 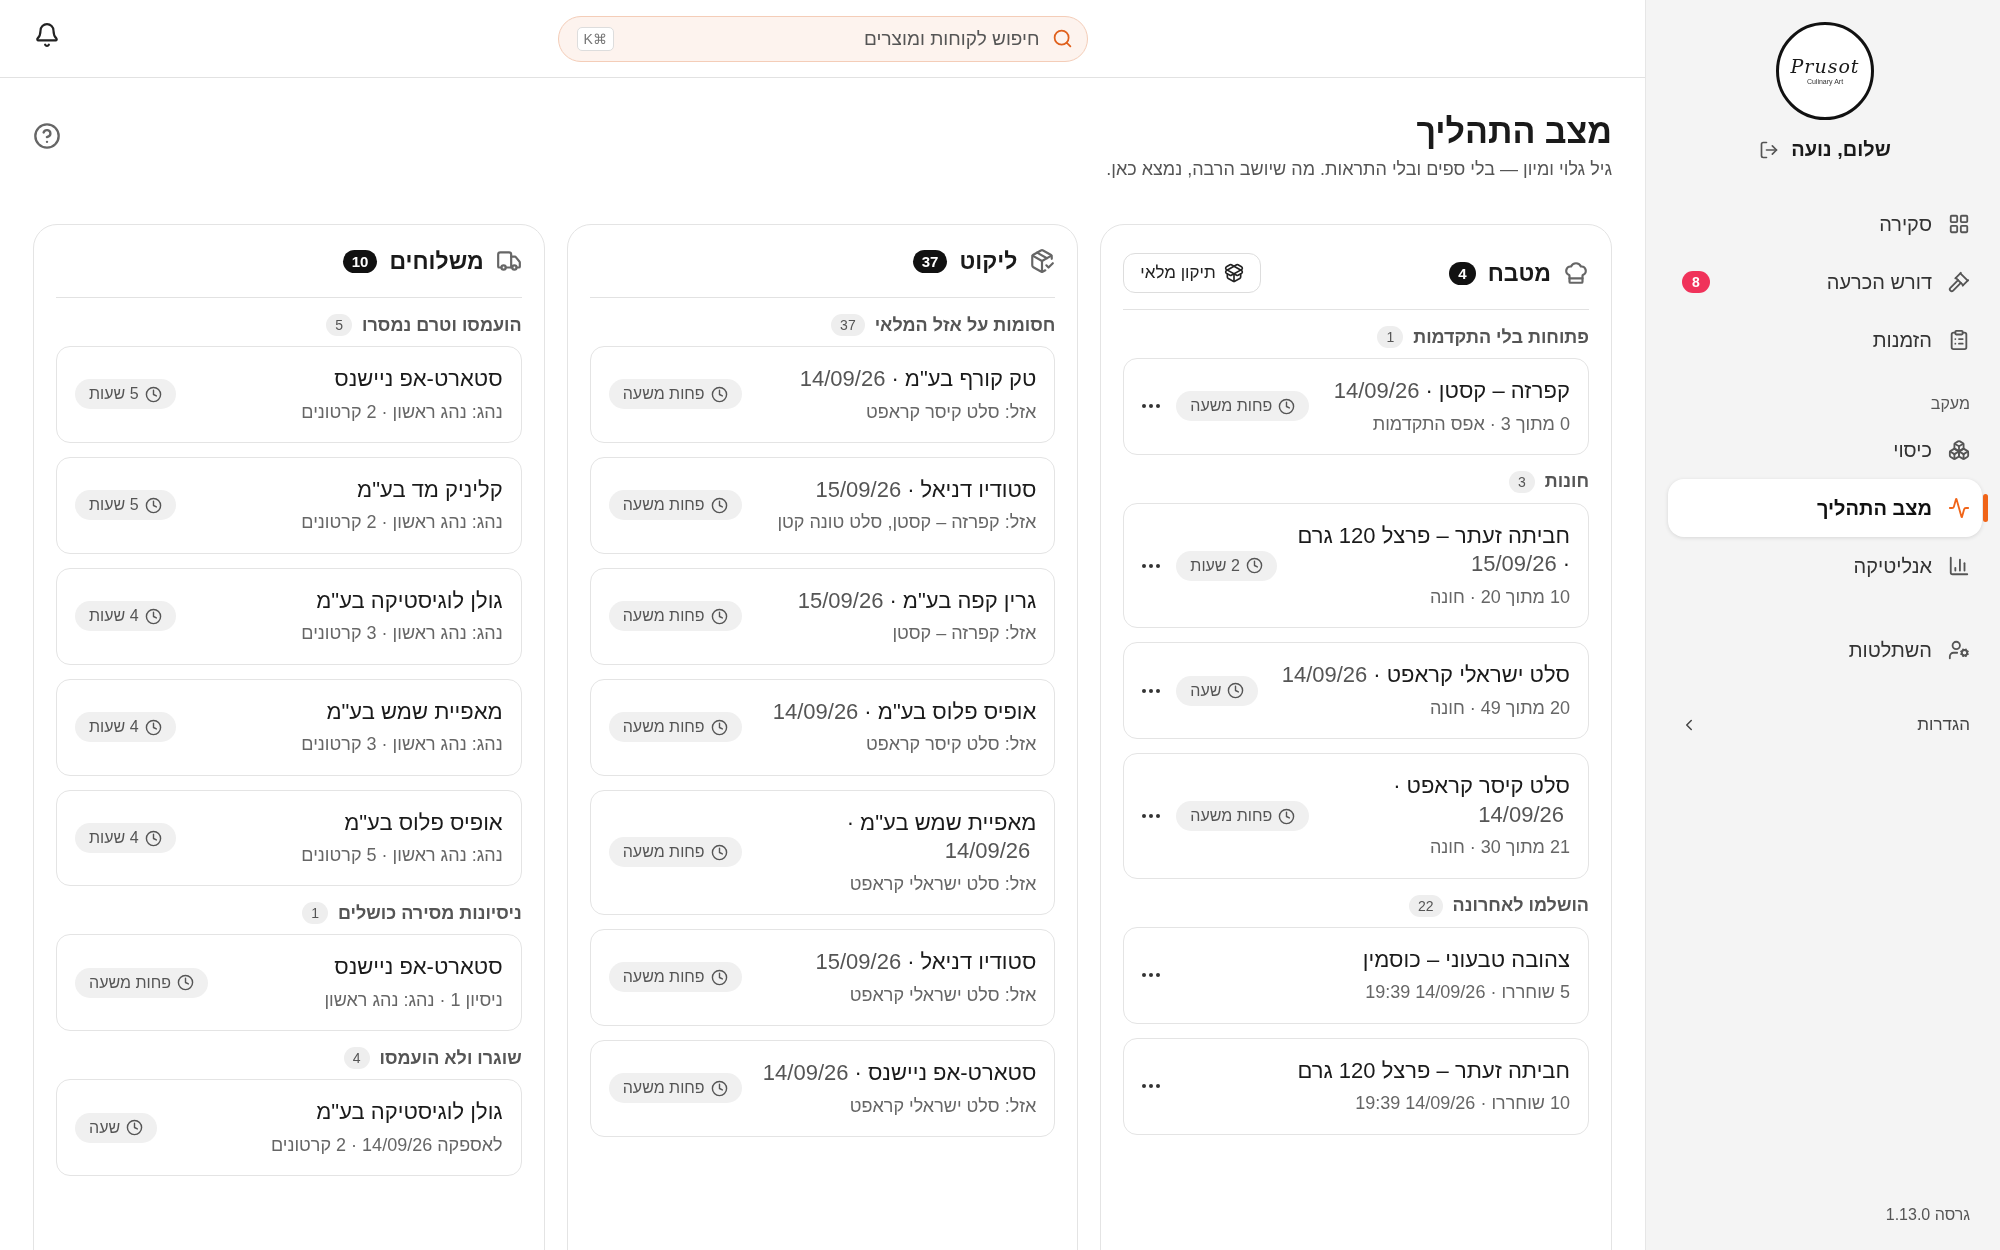 I want to click on count-badge: 8, so click(x=1696, y=282).